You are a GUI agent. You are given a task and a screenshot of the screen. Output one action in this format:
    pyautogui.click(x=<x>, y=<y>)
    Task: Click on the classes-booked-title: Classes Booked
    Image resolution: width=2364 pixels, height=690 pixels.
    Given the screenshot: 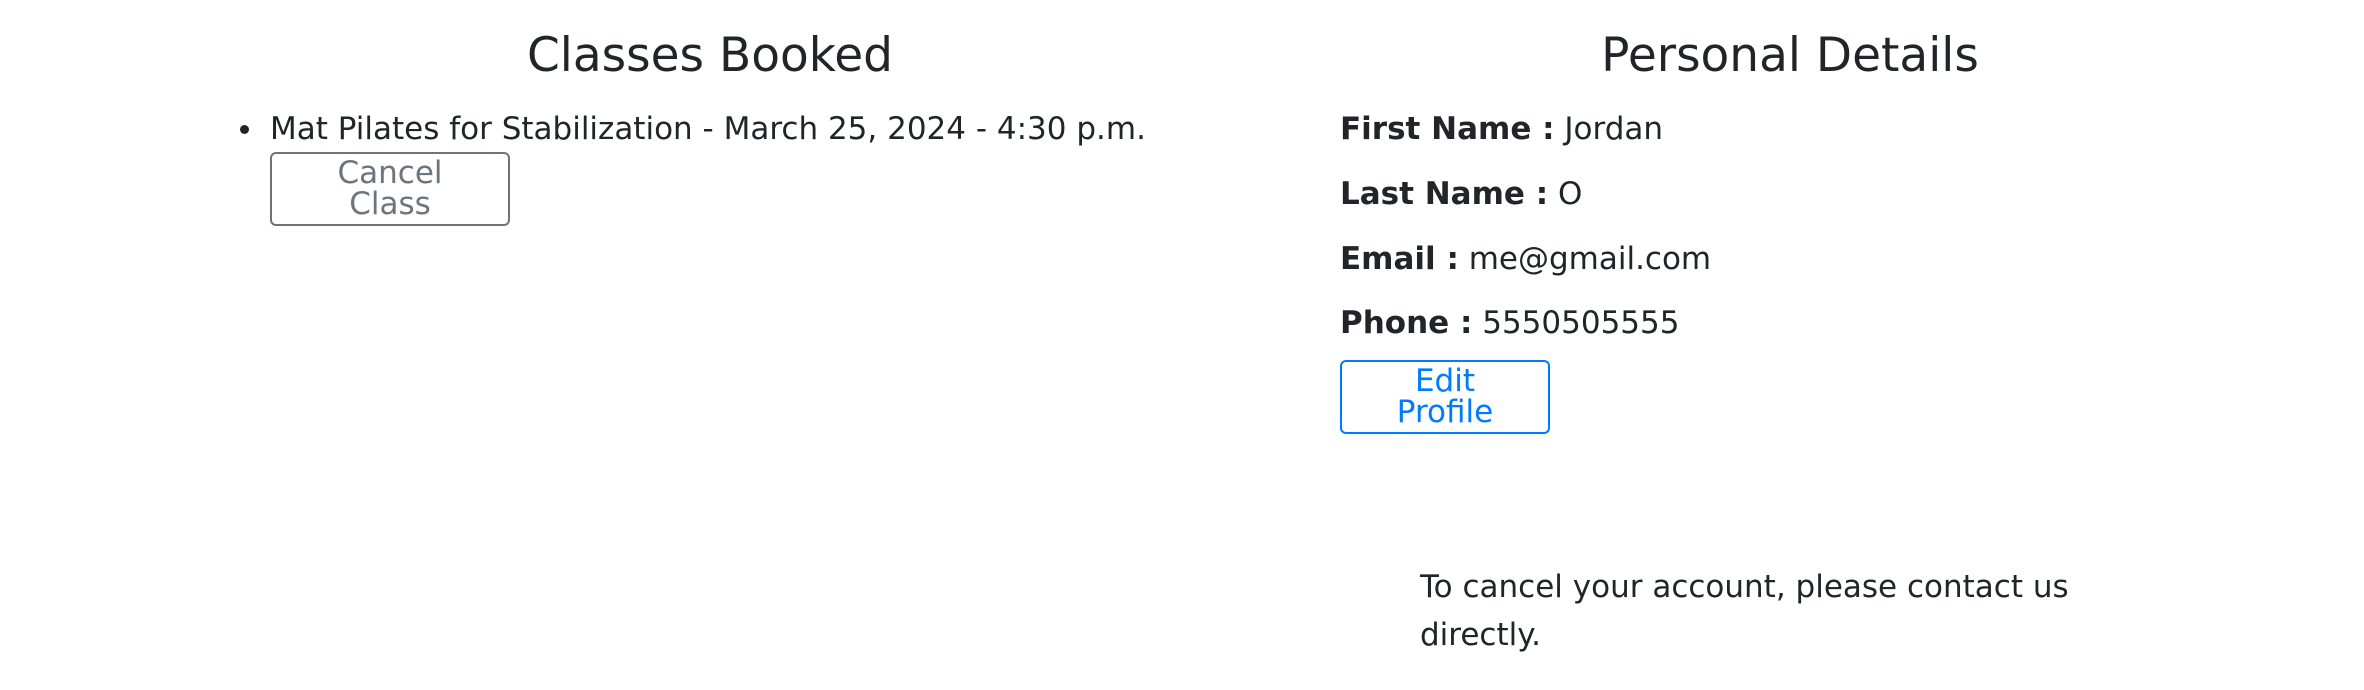 What is the action you would take?
    pyautogui.click(x=710, y=55)
    